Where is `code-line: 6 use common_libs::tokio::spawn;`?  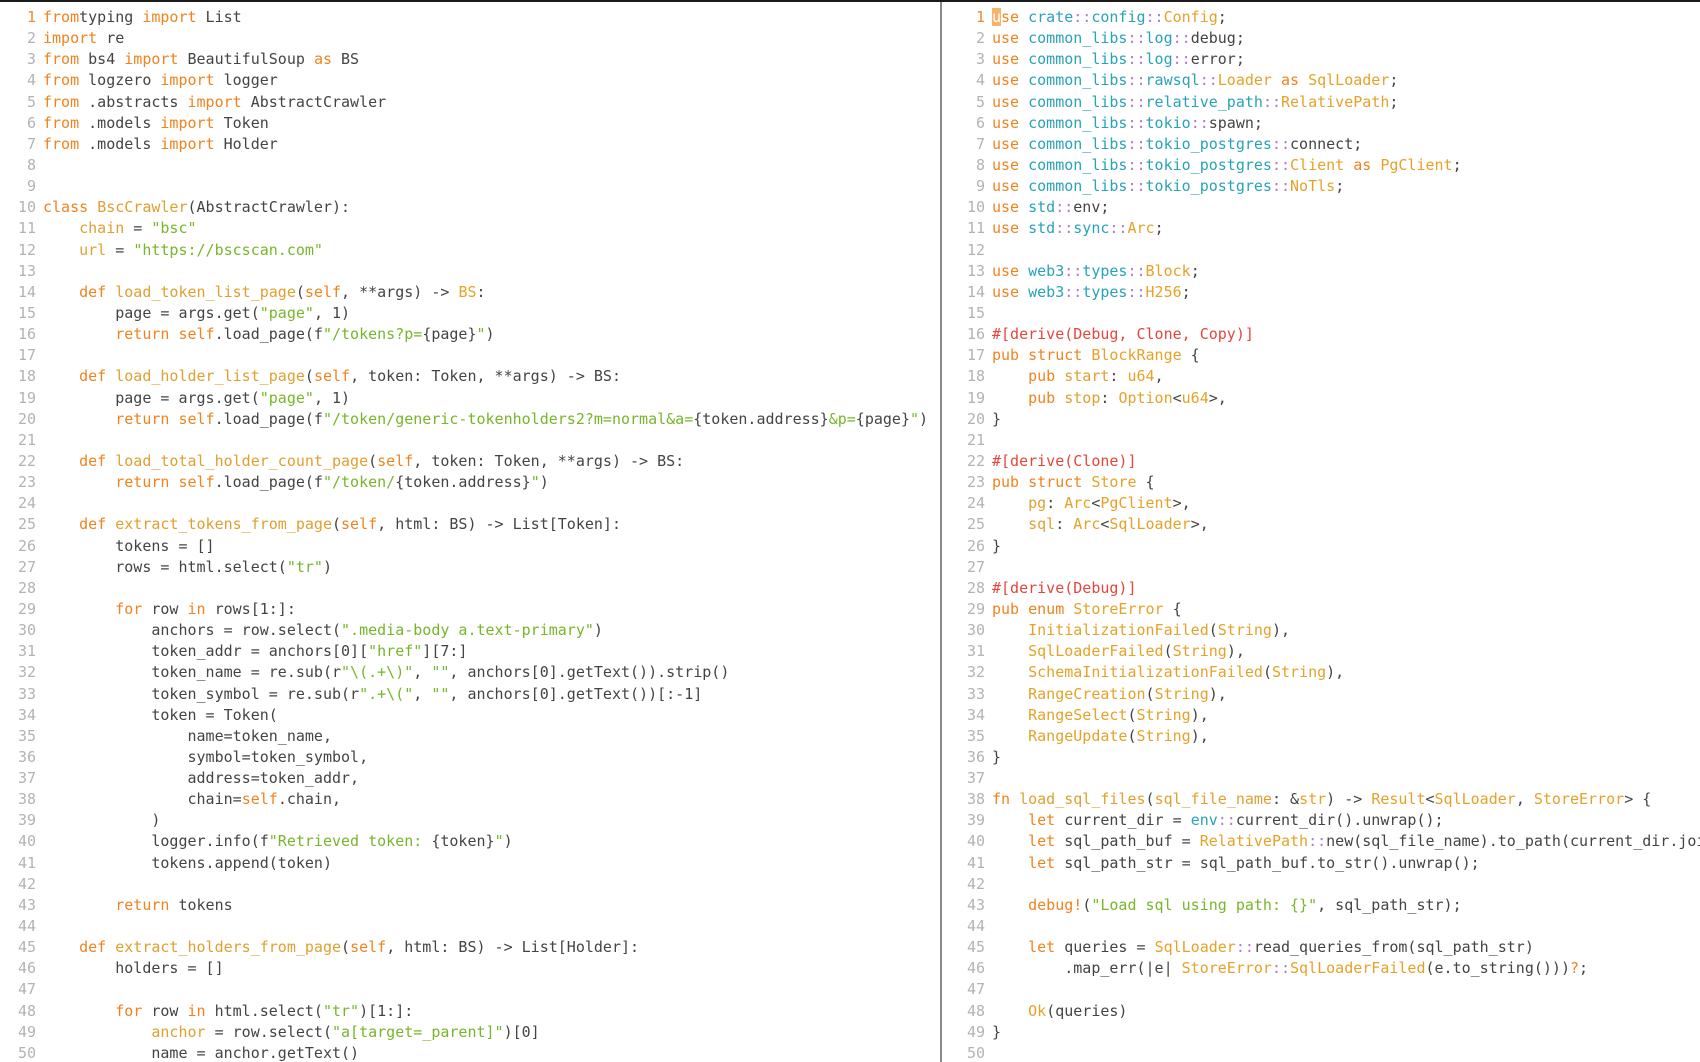 code-line: 6 use common_libs::tokio::spawn; is located at coordinates (1321, 123).